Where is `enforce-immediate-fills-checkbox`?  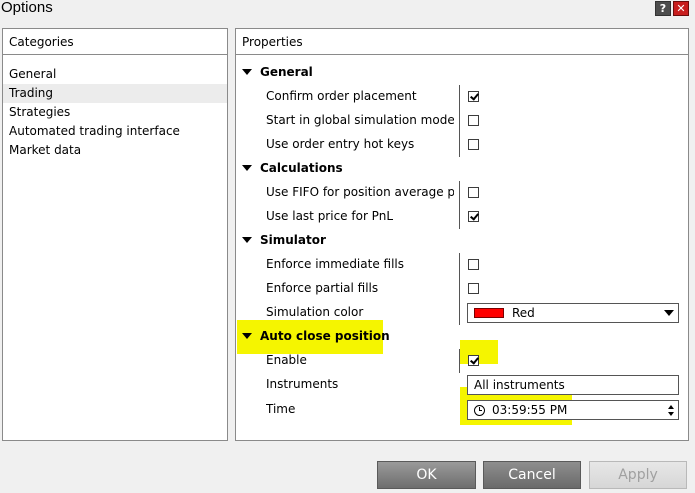
enforce-immediate-fills-checkbox is located at coordinates (473, 264).